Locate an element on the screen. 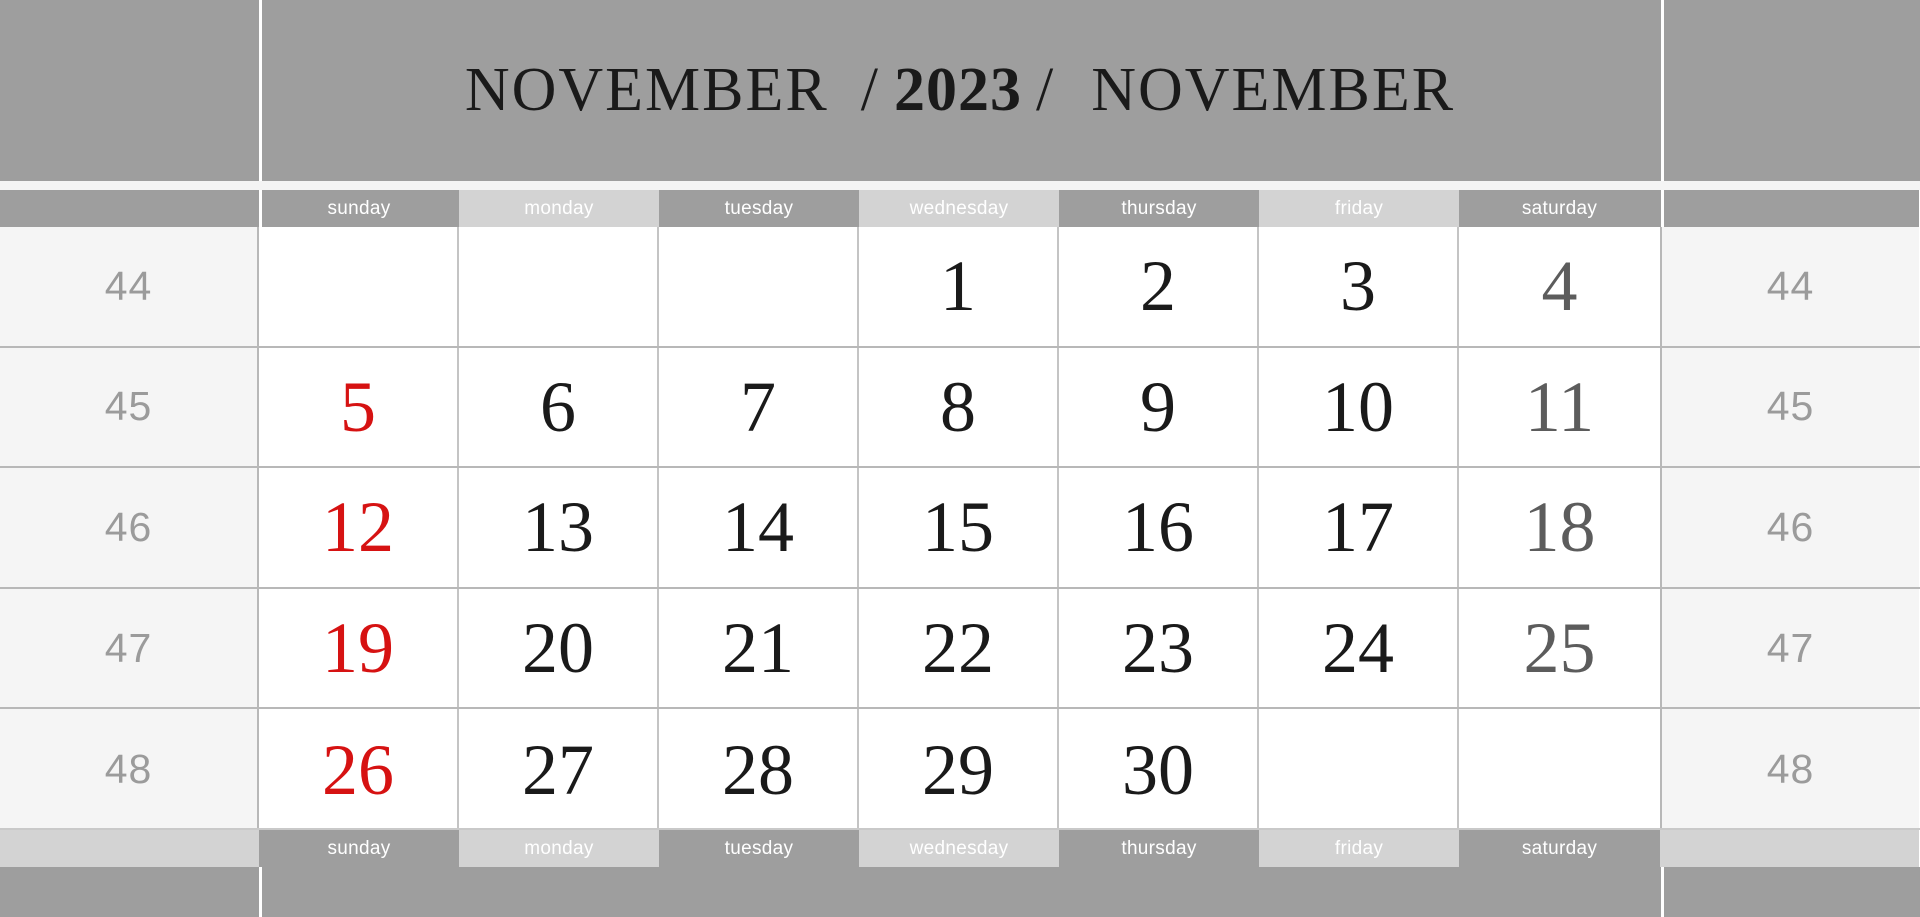  week-number-left: 48 is located at coordinates (129, 769).